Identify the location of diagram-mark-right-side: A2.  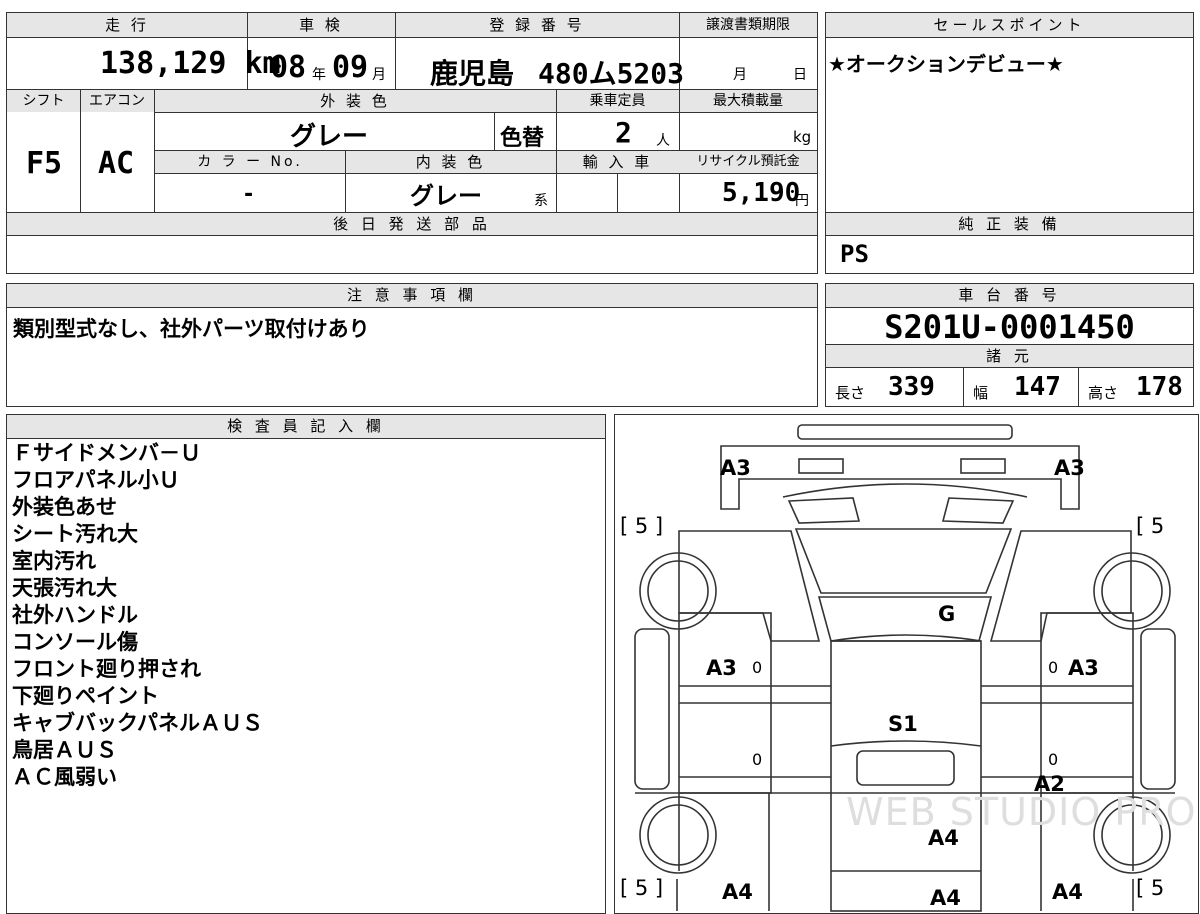
(1049, 784).